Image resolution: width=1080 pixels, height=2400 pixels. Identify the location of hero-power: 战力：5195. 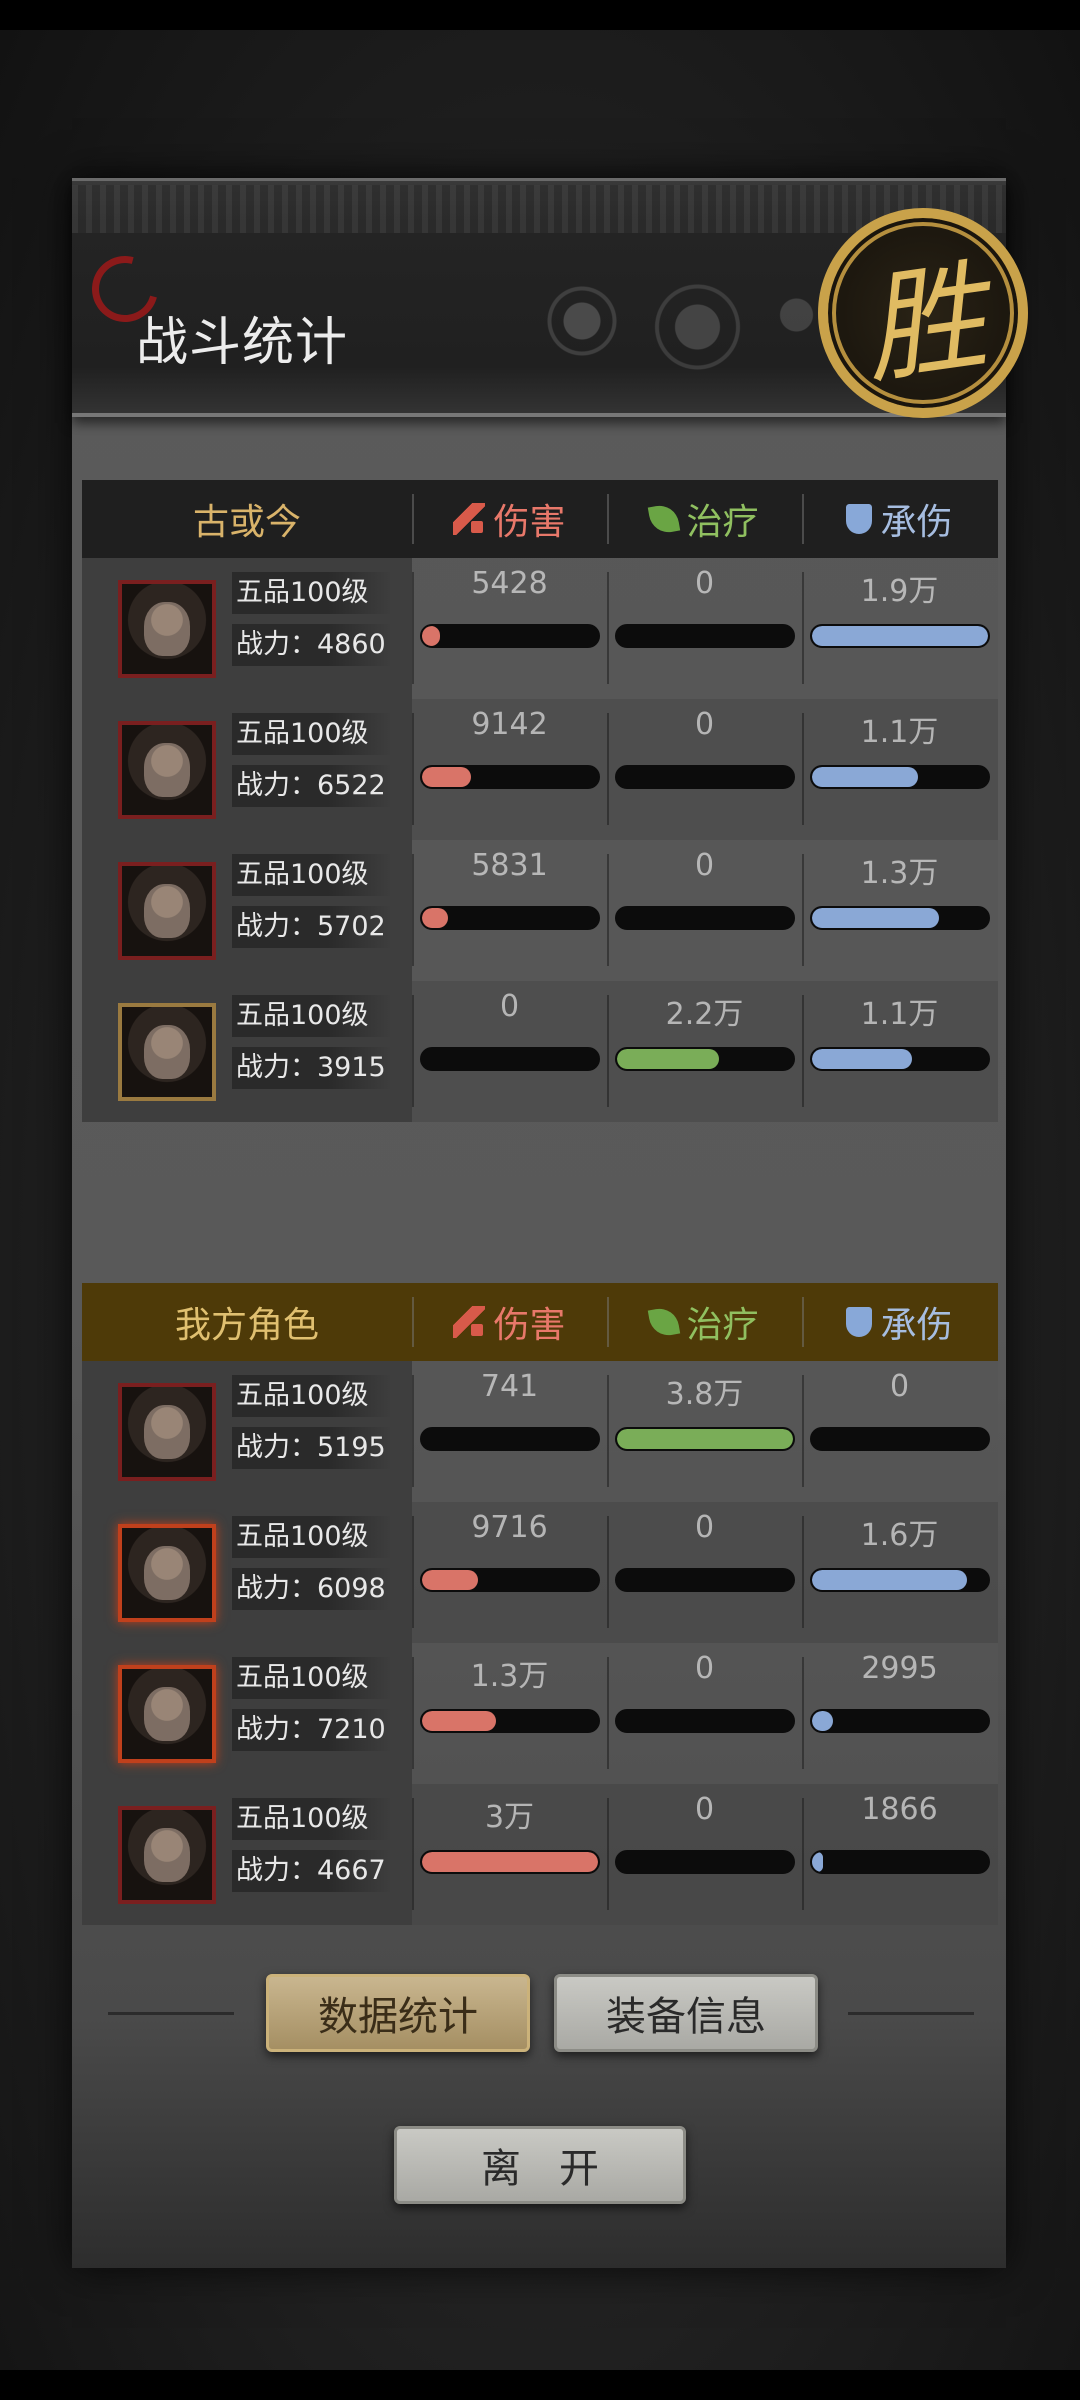
(312, 1448).